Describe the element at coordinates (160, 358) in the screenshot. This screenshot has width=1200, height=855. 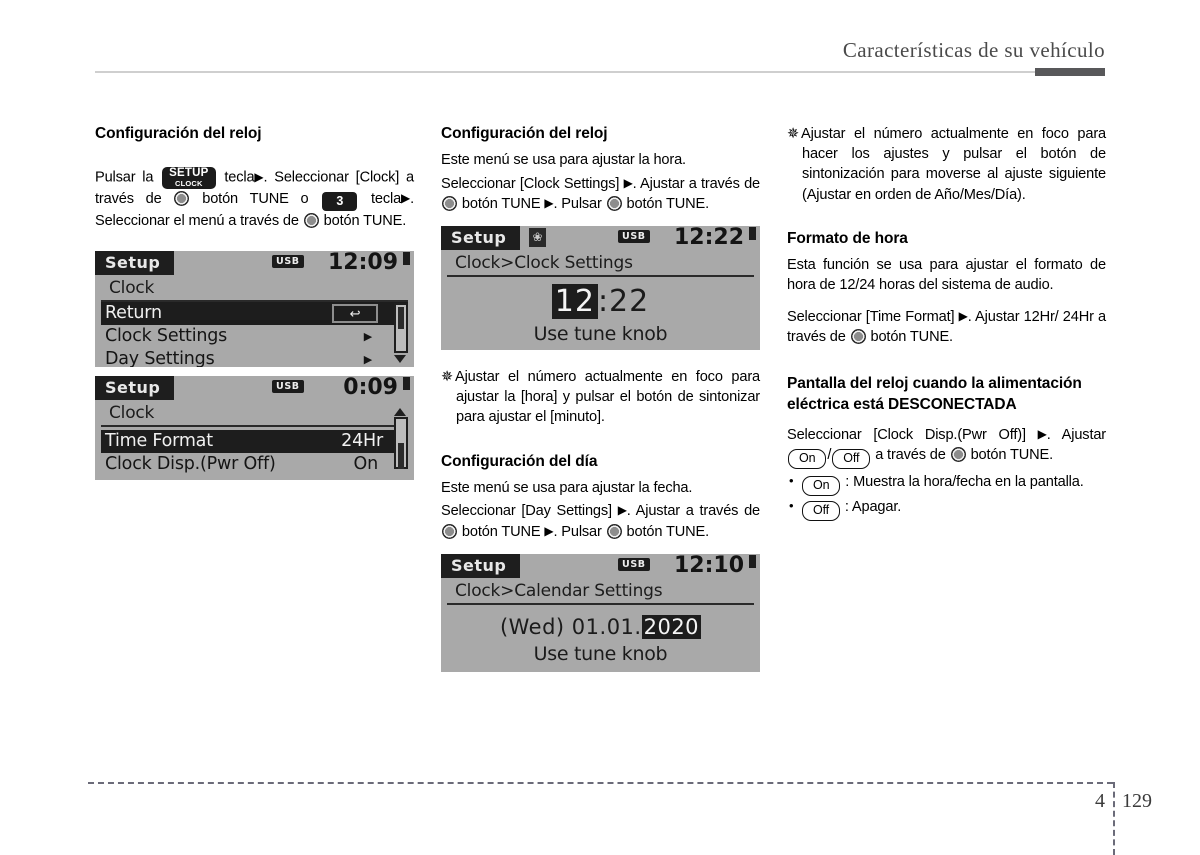
I see `lcd1-row-day-settings-label: Day Settings` at that location.